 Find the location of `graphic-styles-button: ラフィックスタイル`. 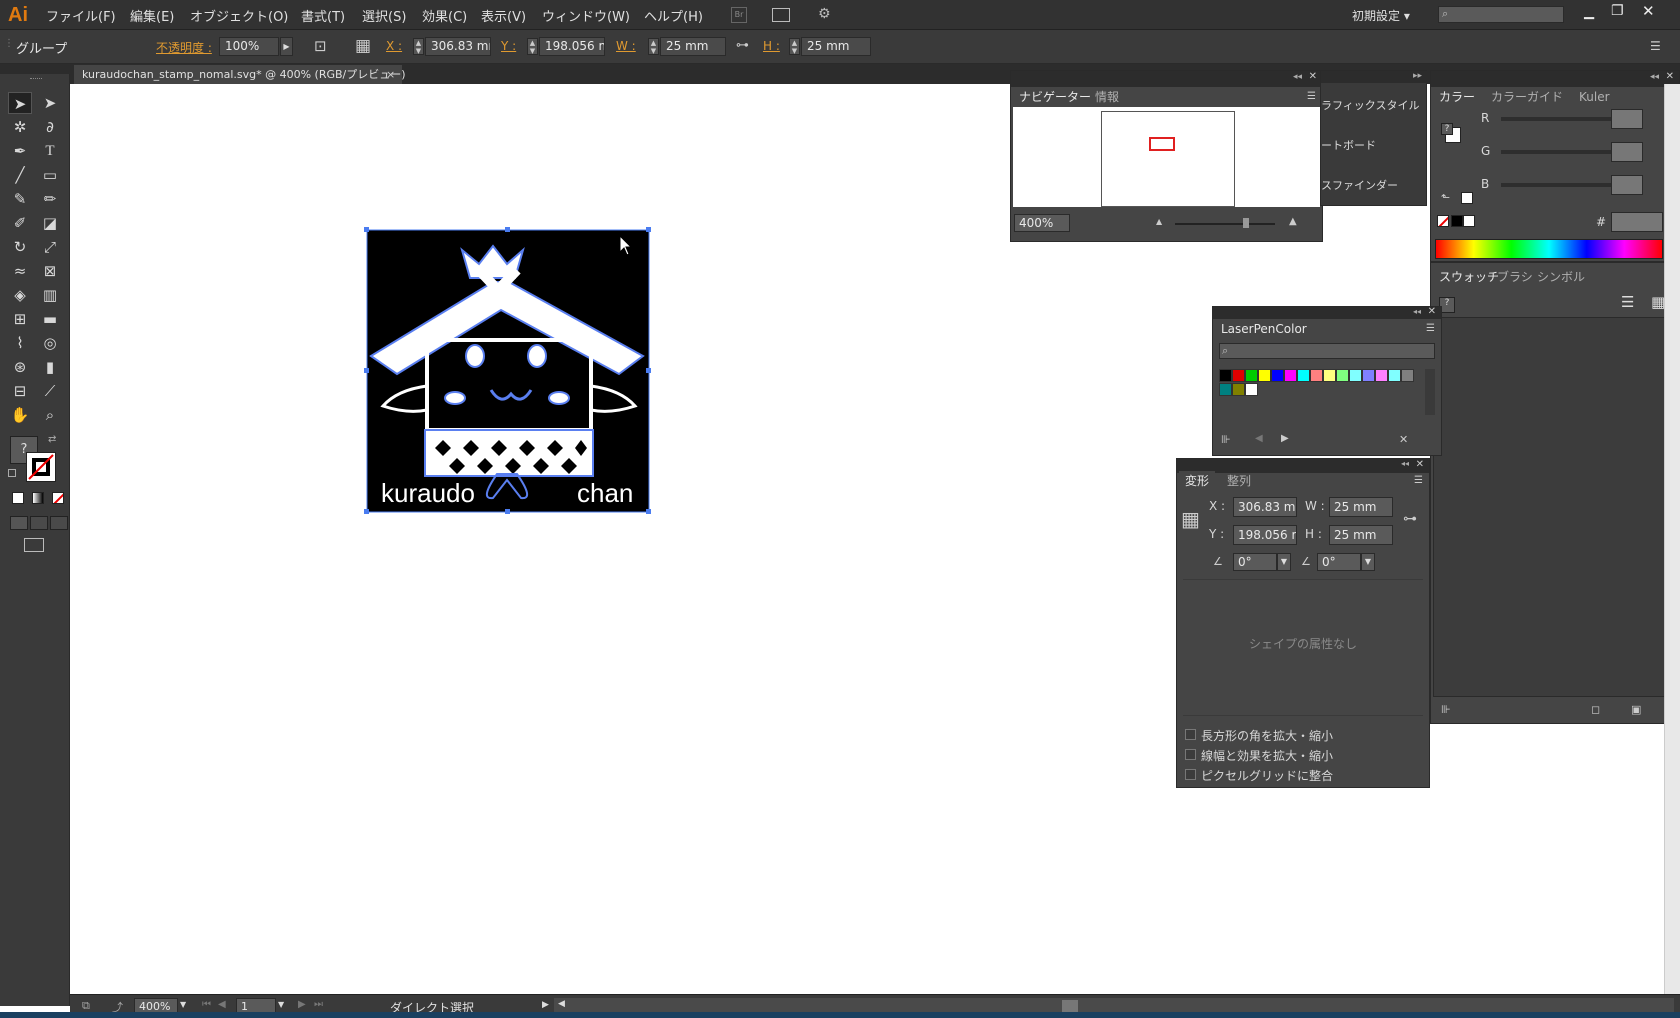

graphic-styles-button: ラフィックスタイル is located at coordinates (1370, 112).